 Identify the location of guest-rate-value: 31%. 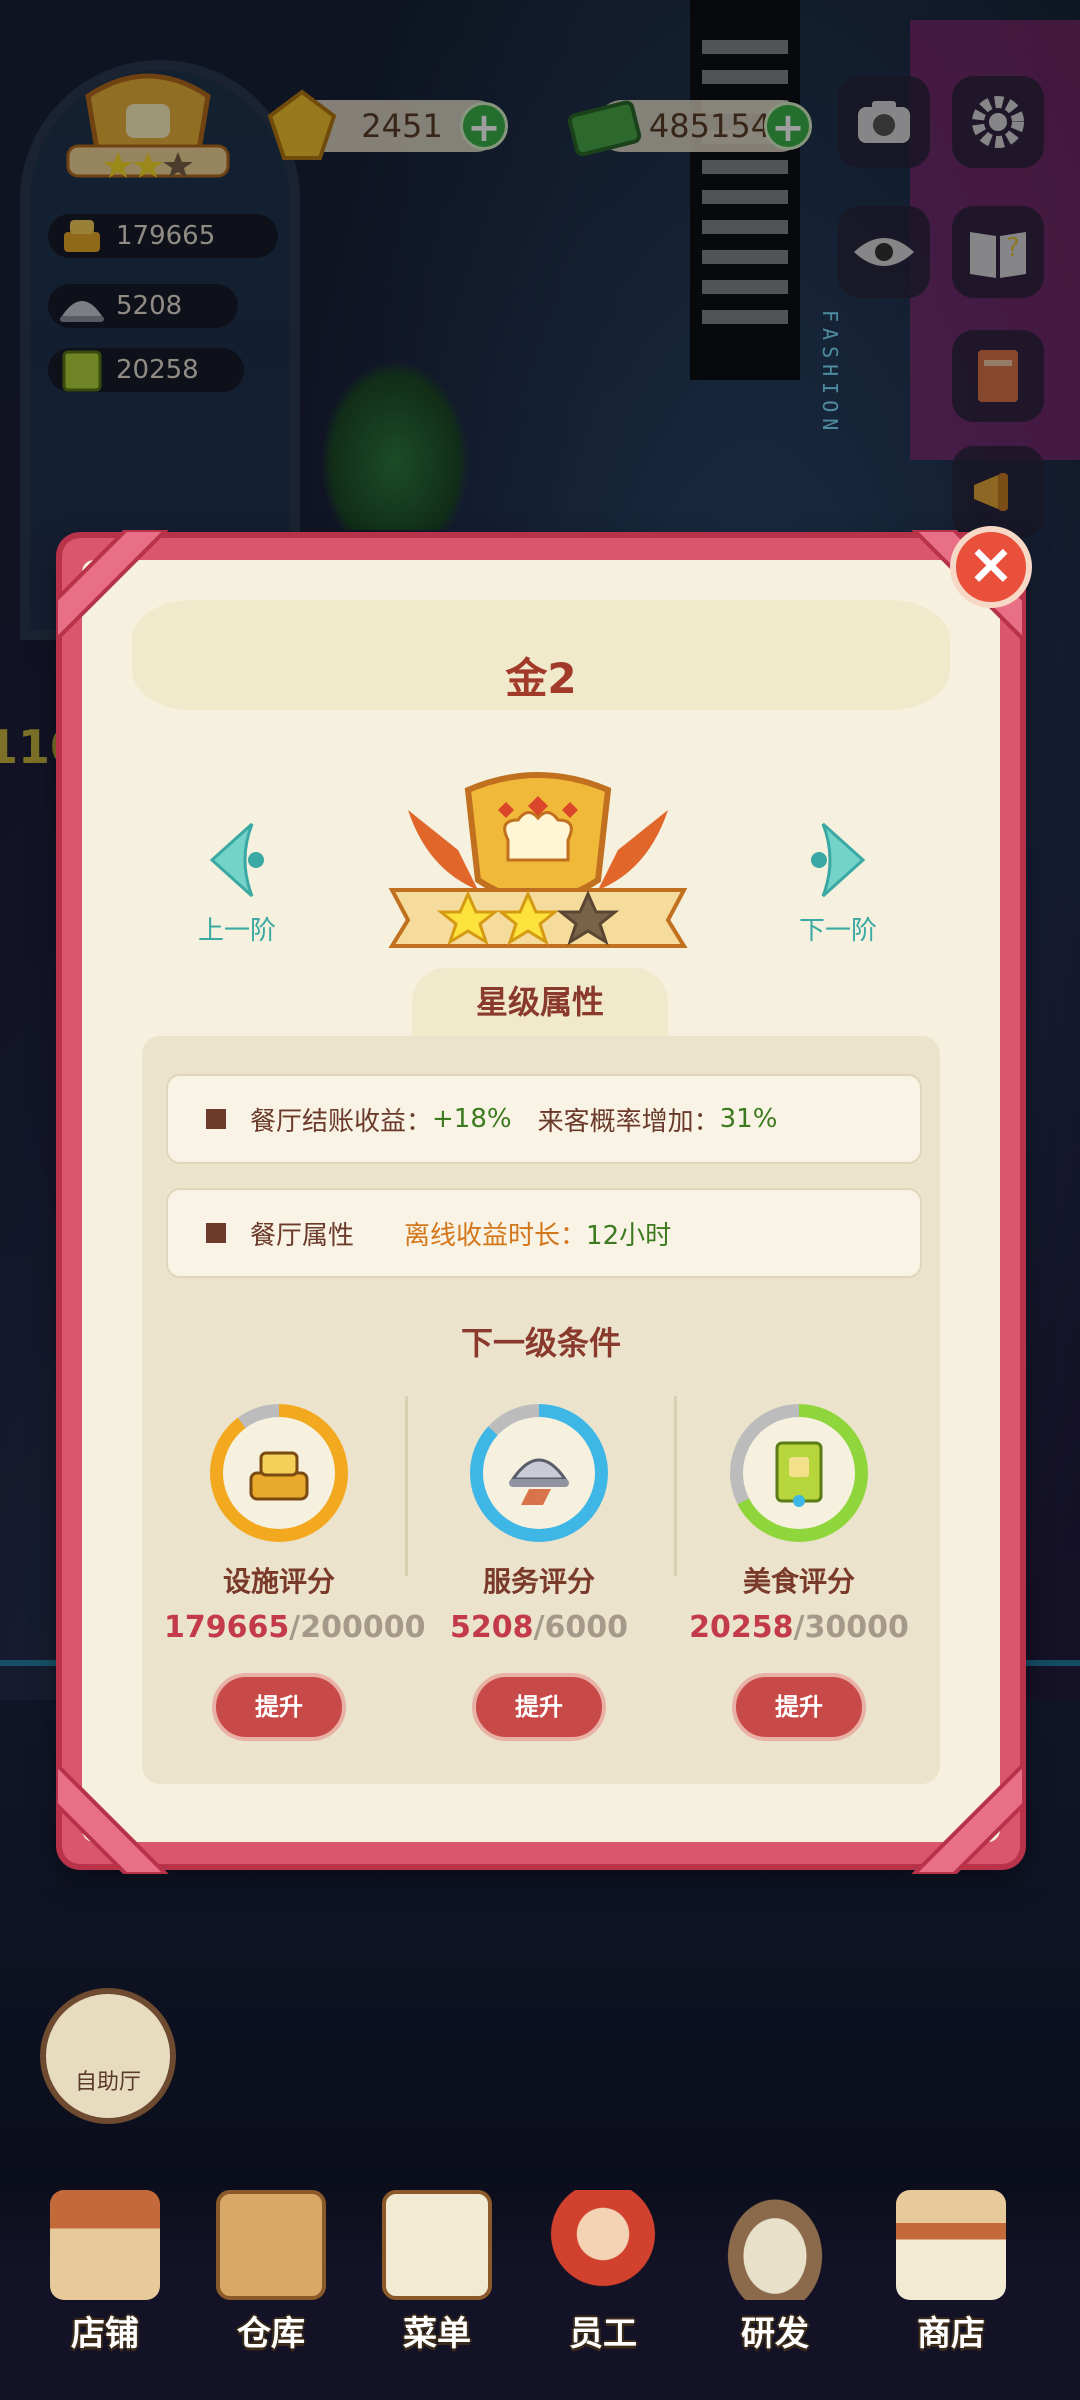
(748, 1119).